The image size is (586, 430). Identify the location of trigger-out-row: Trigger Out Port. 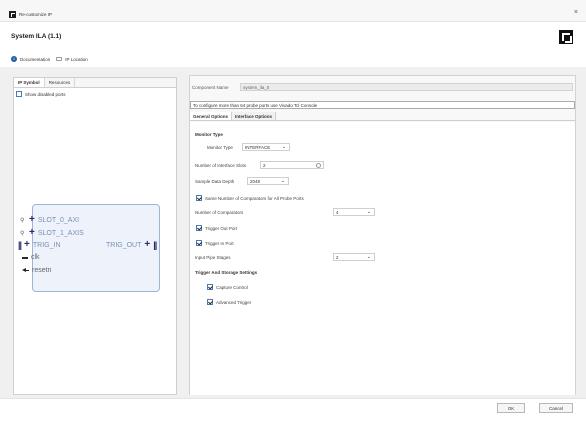
(216, 228).